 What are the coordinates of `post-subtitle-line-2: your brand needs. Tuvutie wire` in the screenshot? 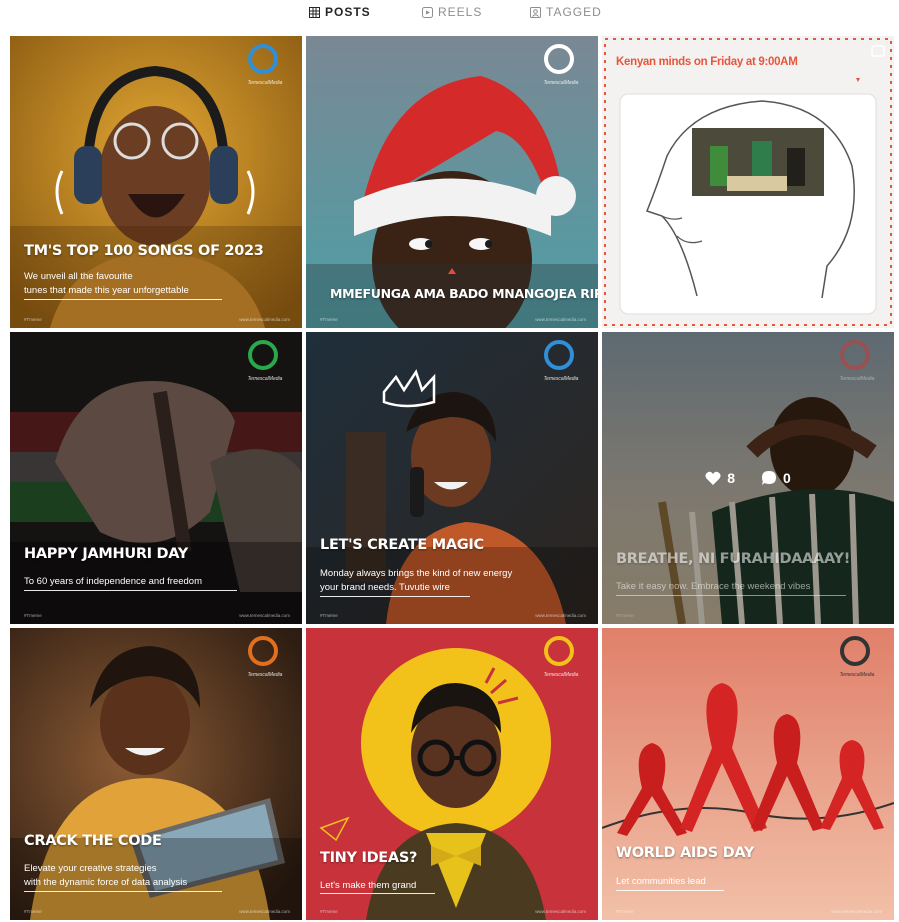 It's located at (385, 587).